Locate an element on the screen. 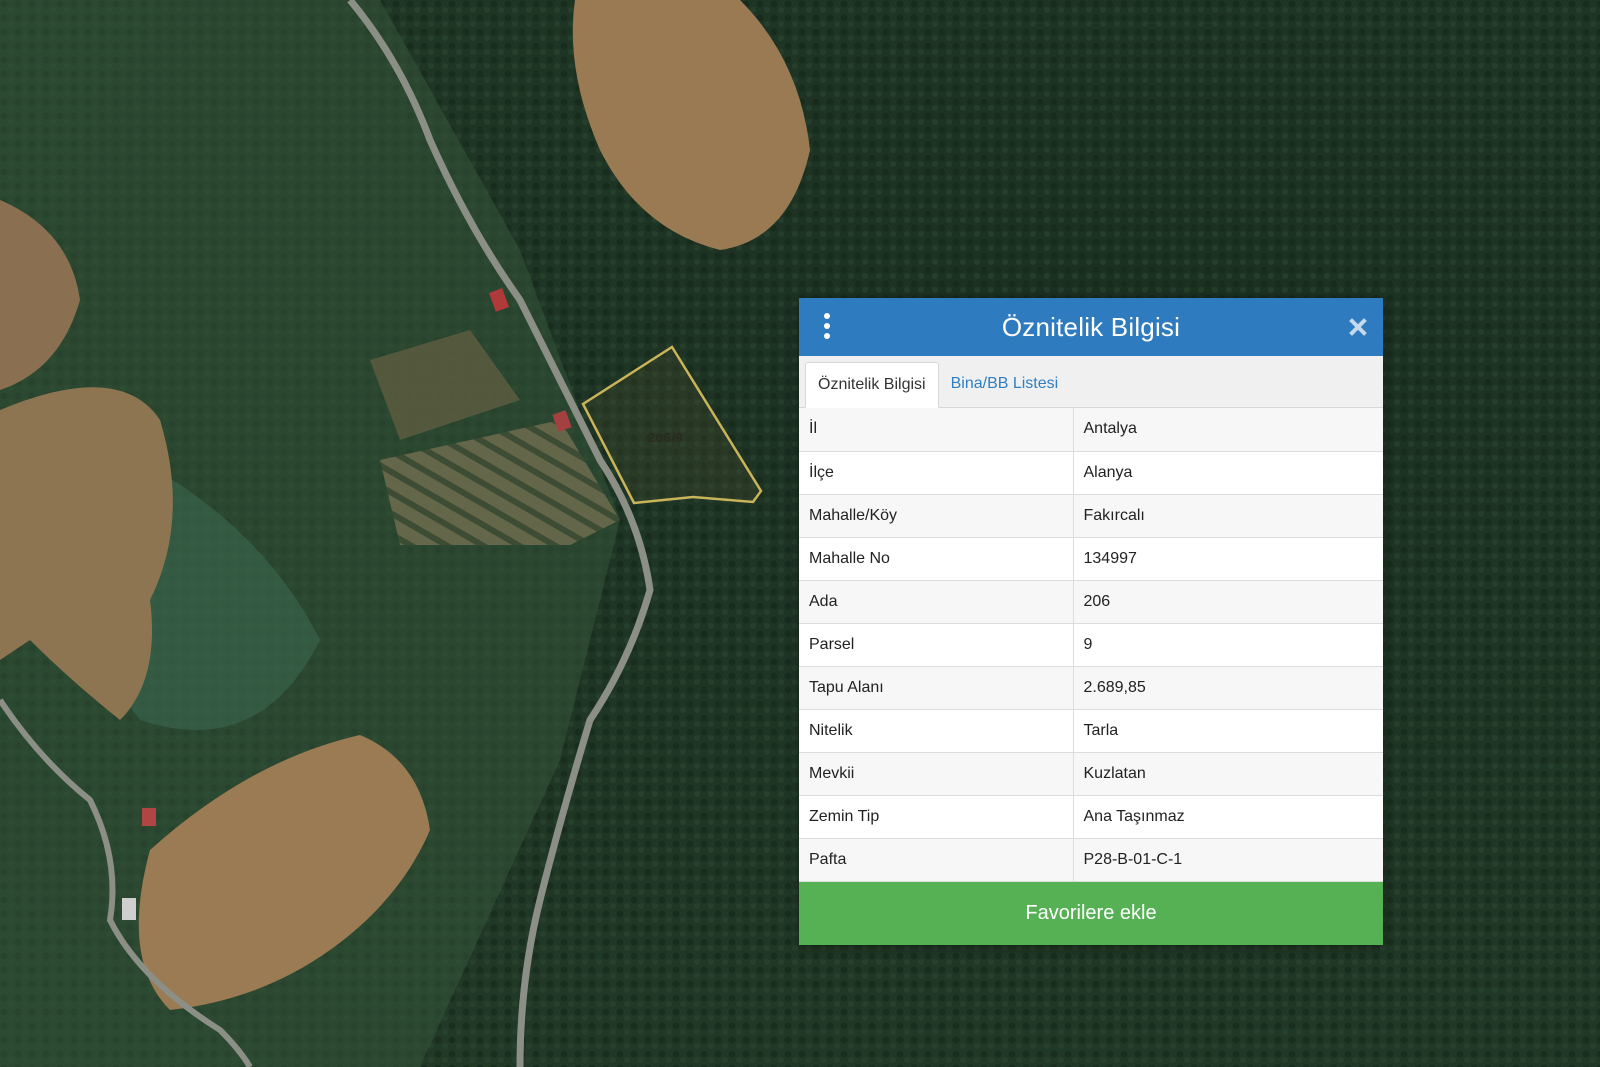 The height and width of the screenshot is (1067, 1600). table-row: İl Antalya is located at coordinates (1091, 430).